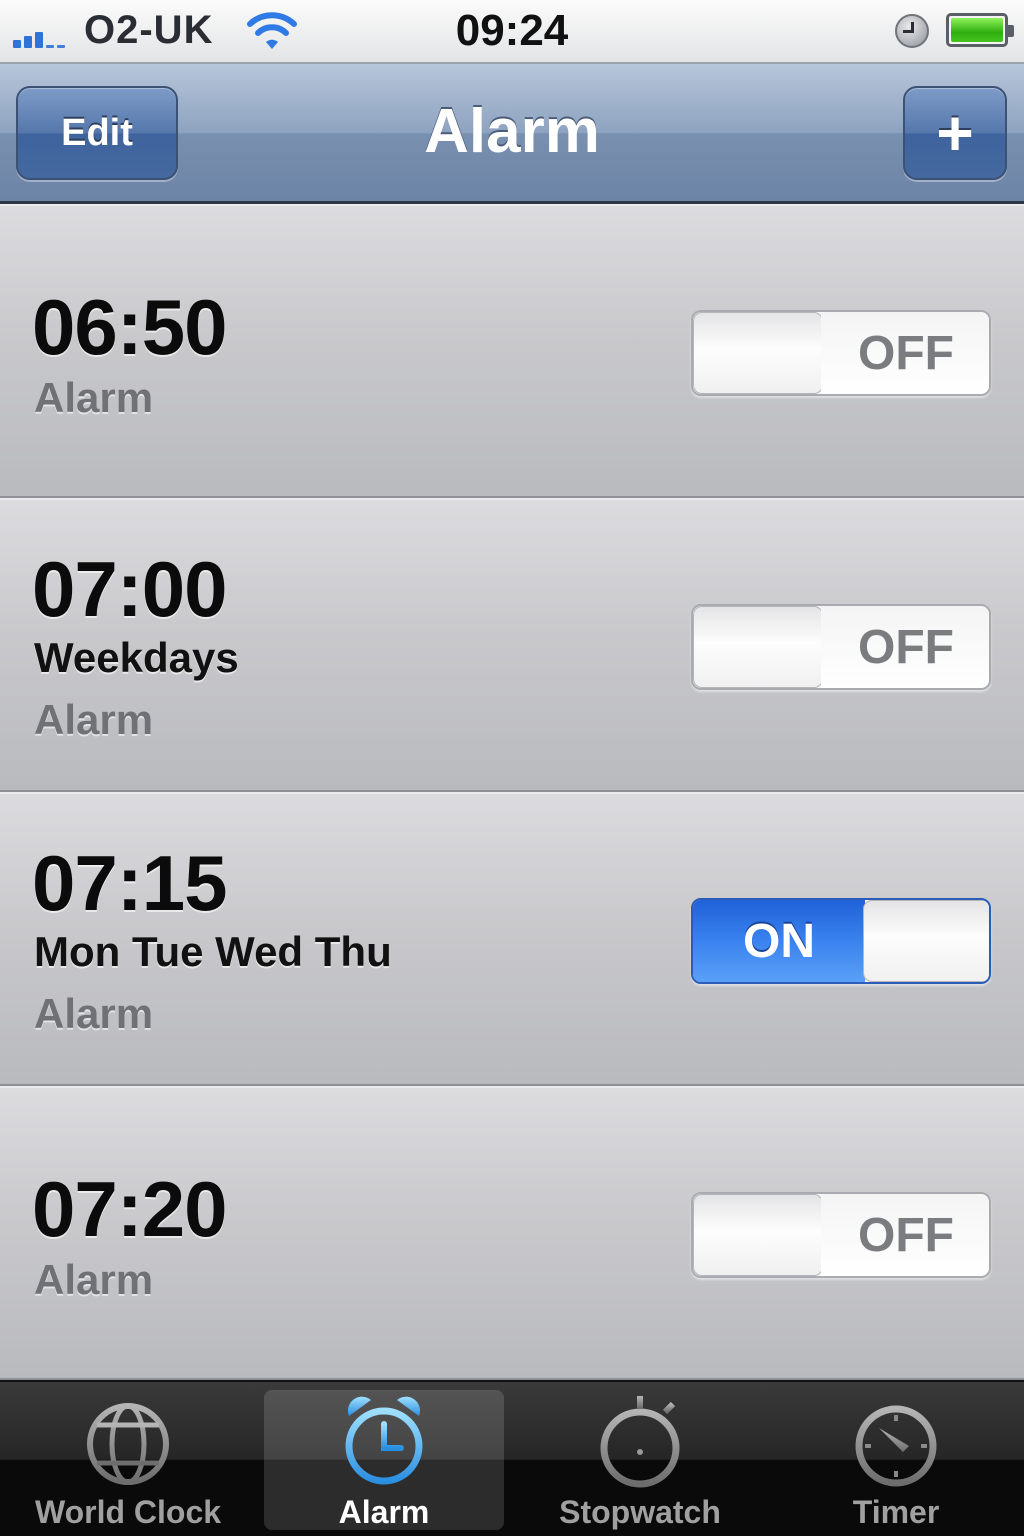 The image size is (1024, 1536). I want to click on add-alarm-button: +, so click(955, 133).